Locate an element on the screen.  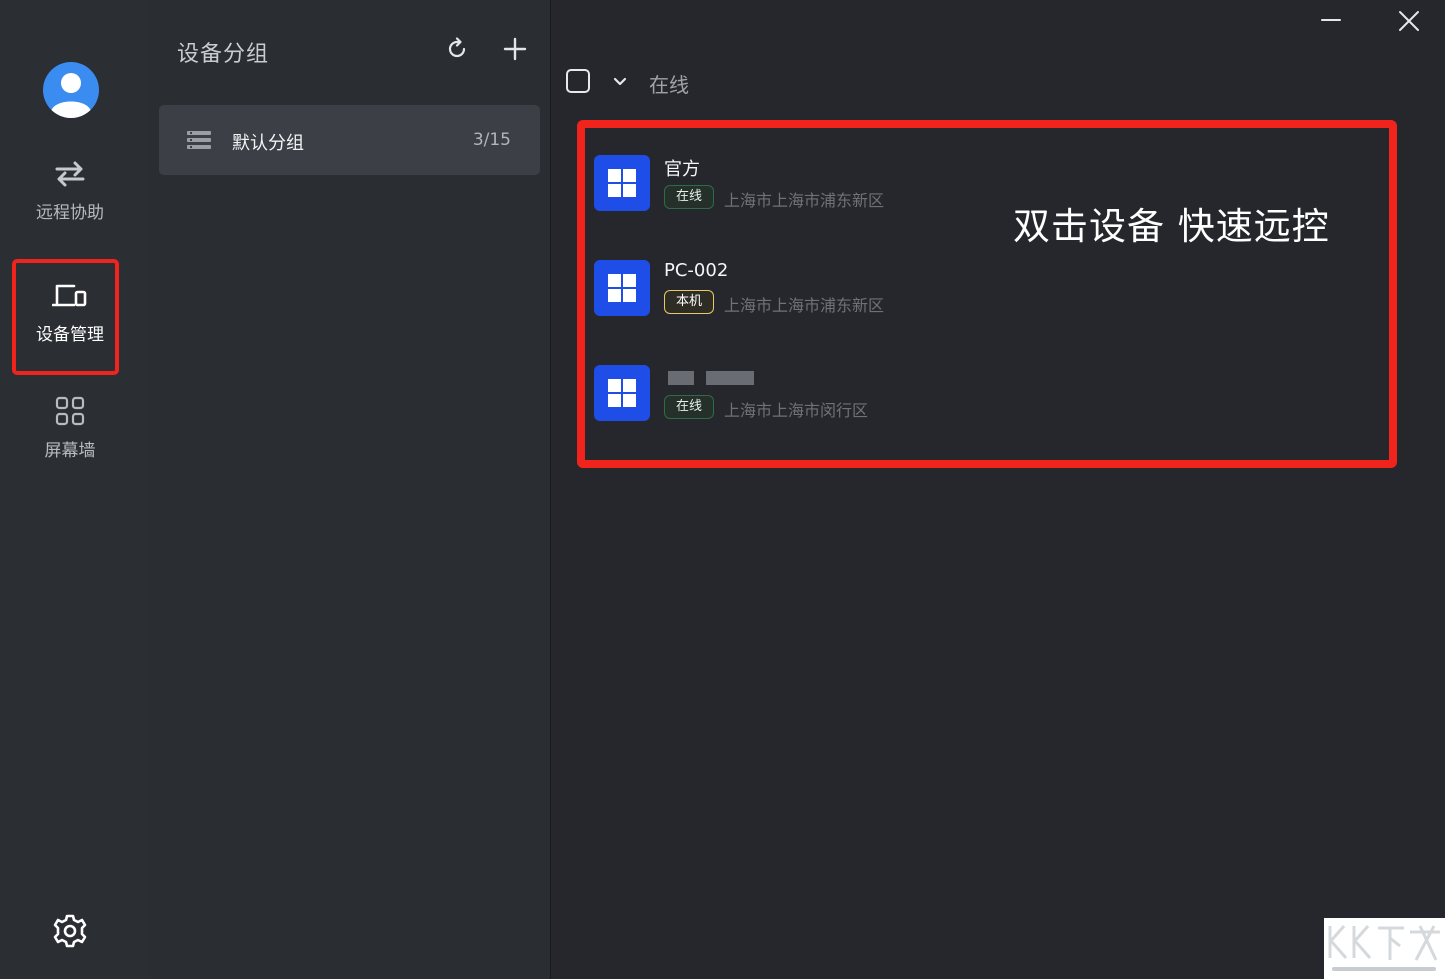
nav-label: 远程协助 is located at coordinates (70, 213).